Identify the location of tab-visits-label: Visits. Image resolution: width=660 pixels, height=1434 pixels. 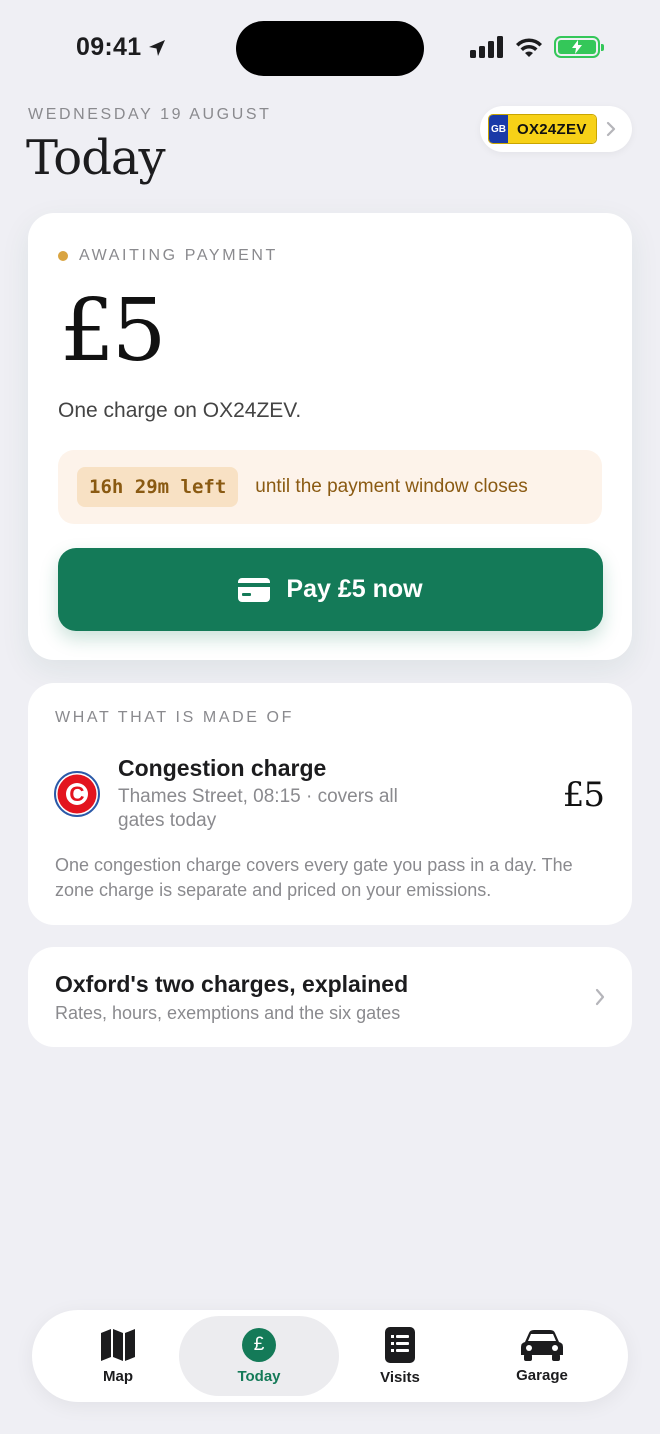
(400, 1377).